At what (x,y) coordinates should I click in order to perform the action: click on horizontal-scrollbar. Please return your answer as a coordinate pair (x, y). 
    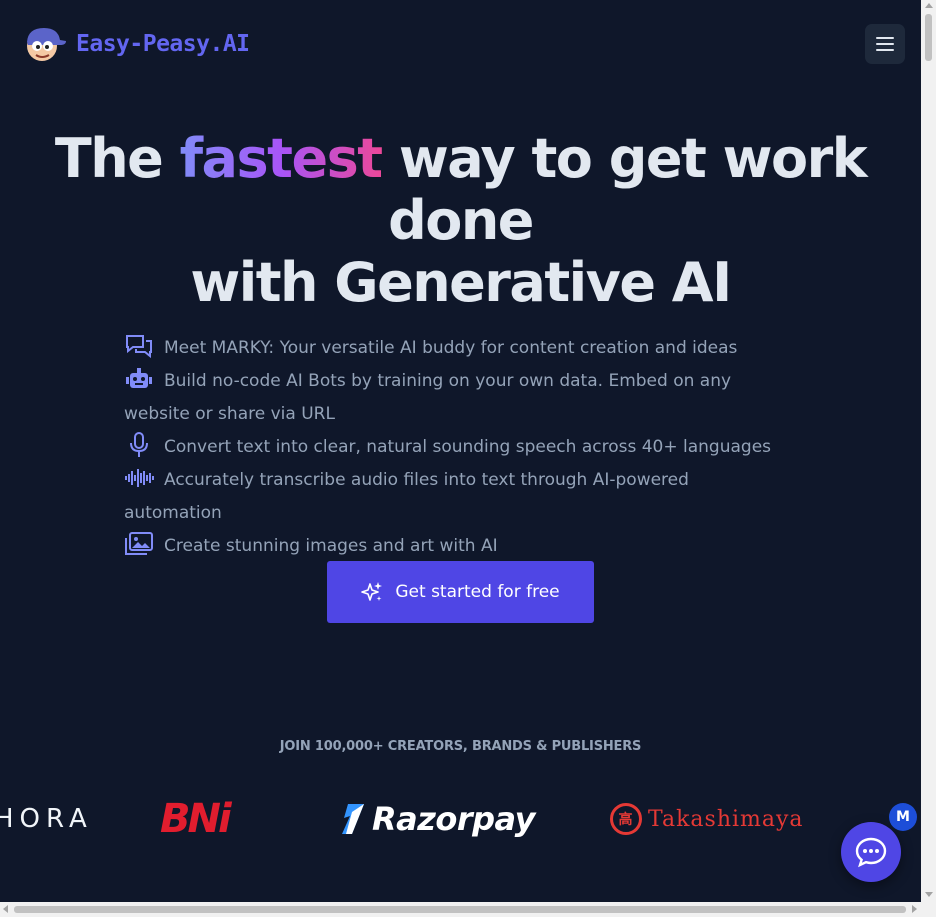
    Looking at the image, I should click on (468, 909).